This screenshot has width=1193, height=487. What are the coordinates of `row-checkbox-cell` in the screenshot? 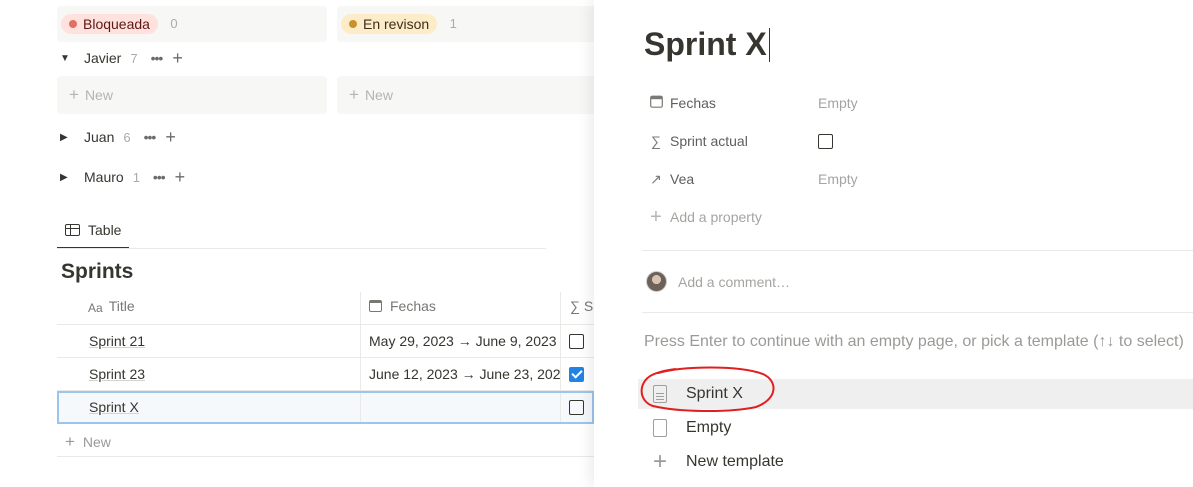 It's located at (576, 374).